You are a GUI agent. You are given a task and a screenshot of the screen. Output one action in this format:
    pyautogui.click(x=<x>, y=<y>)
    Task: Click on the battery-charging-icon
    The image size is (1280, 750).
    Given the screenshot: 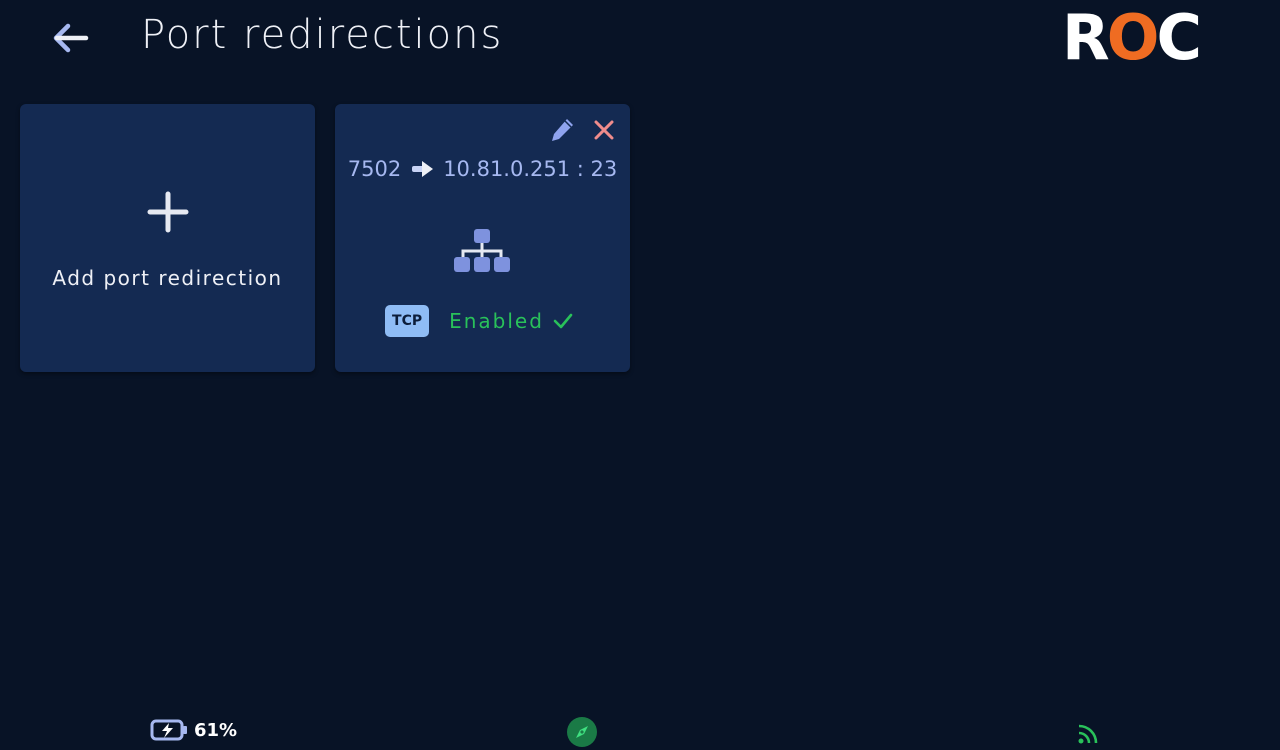 What is the action you would take?
    pyautogui.click(x=168, y=730)
    